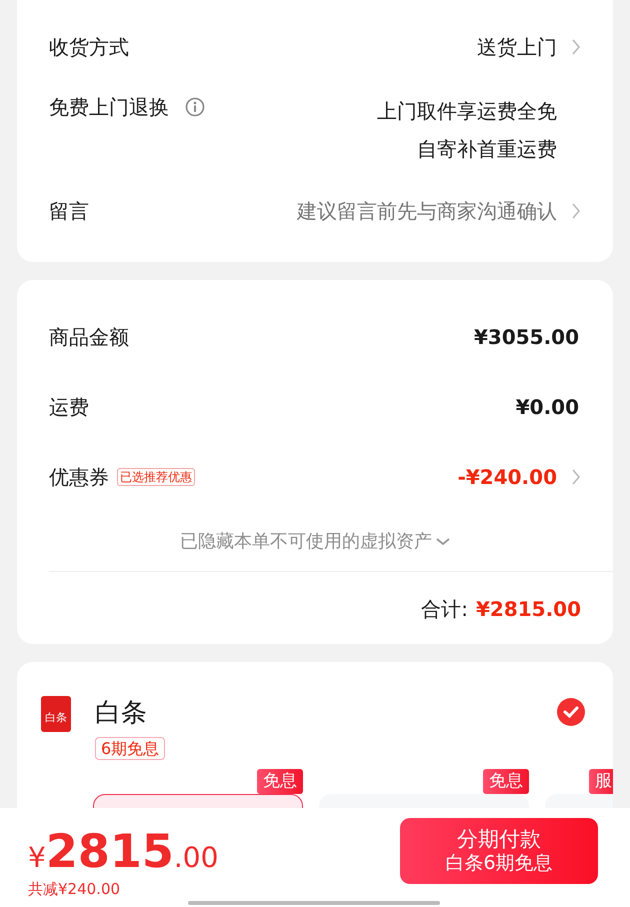 This screenshot has width=630, height=907. I want to click on pay-button: 分期付款 白条6期免息, so click(499, 851).